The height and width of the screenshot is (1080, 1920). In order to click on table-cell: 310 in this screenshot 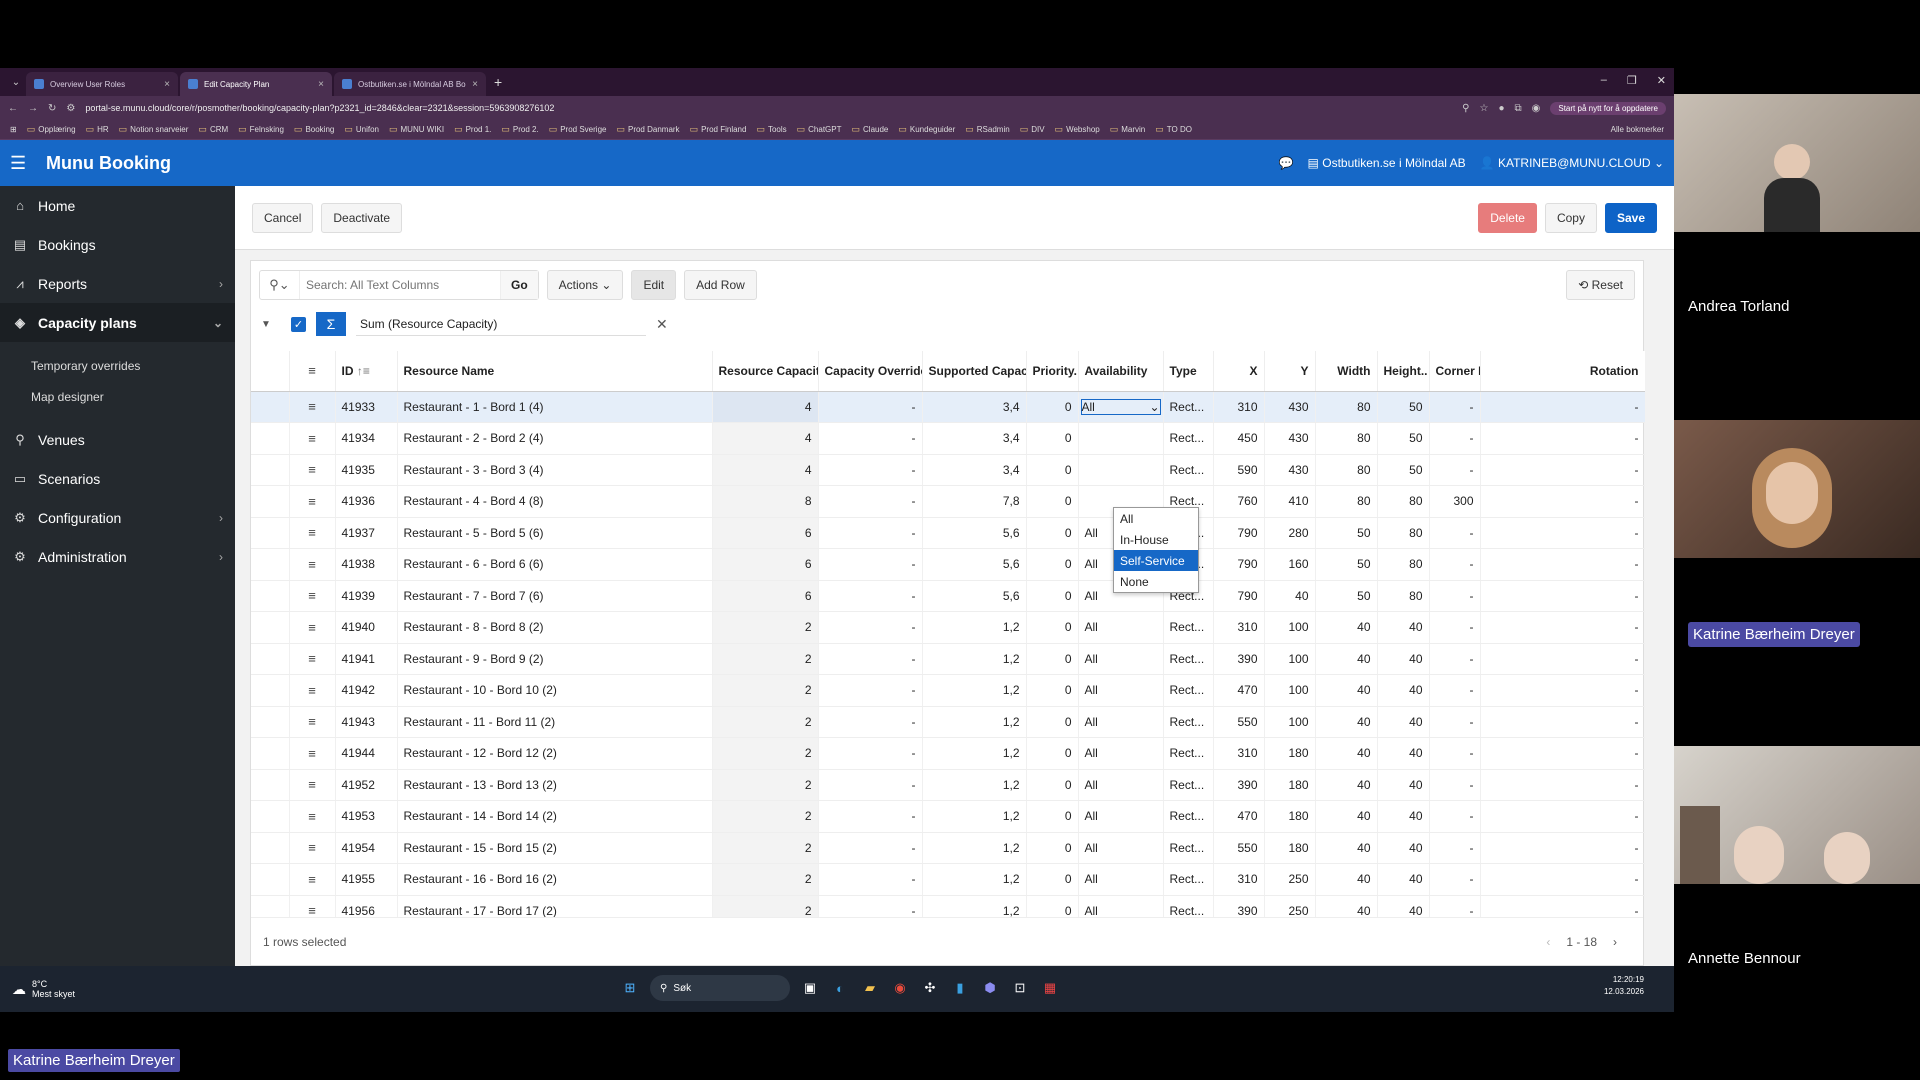, I will do `click(1239, 407)`.